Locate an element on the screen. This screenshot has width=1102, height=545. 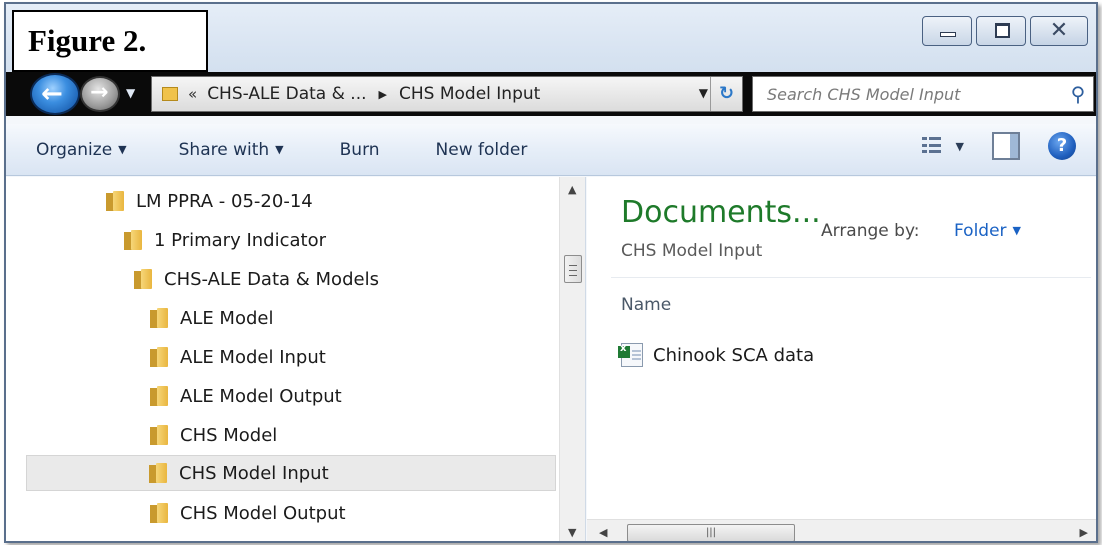
figure-label: Figure 2. is located at coordinates (110, 41).